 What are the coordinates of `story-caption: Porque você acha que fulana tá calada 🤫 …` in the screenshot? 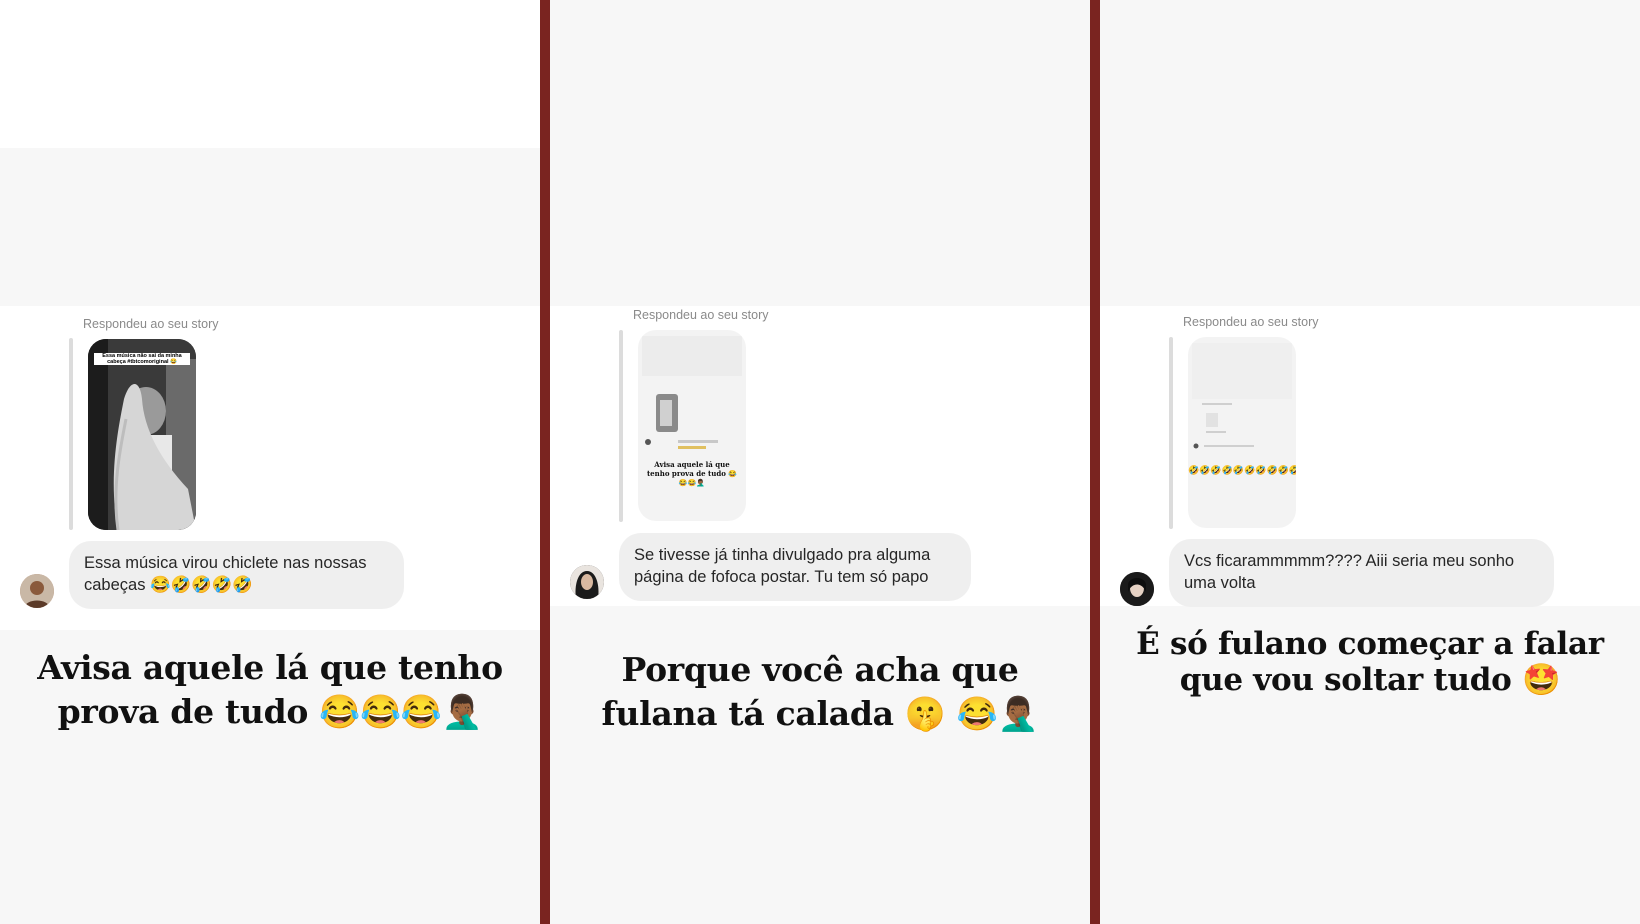 It's located at (820, 691).